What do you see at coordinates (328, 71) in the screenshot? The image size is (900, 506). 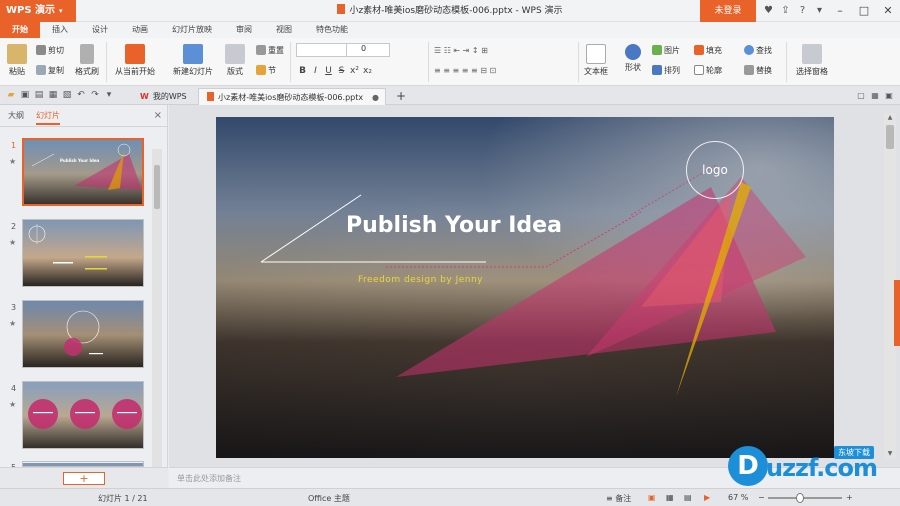 I see `underline-icon: U` at bounding box center [328, 71].